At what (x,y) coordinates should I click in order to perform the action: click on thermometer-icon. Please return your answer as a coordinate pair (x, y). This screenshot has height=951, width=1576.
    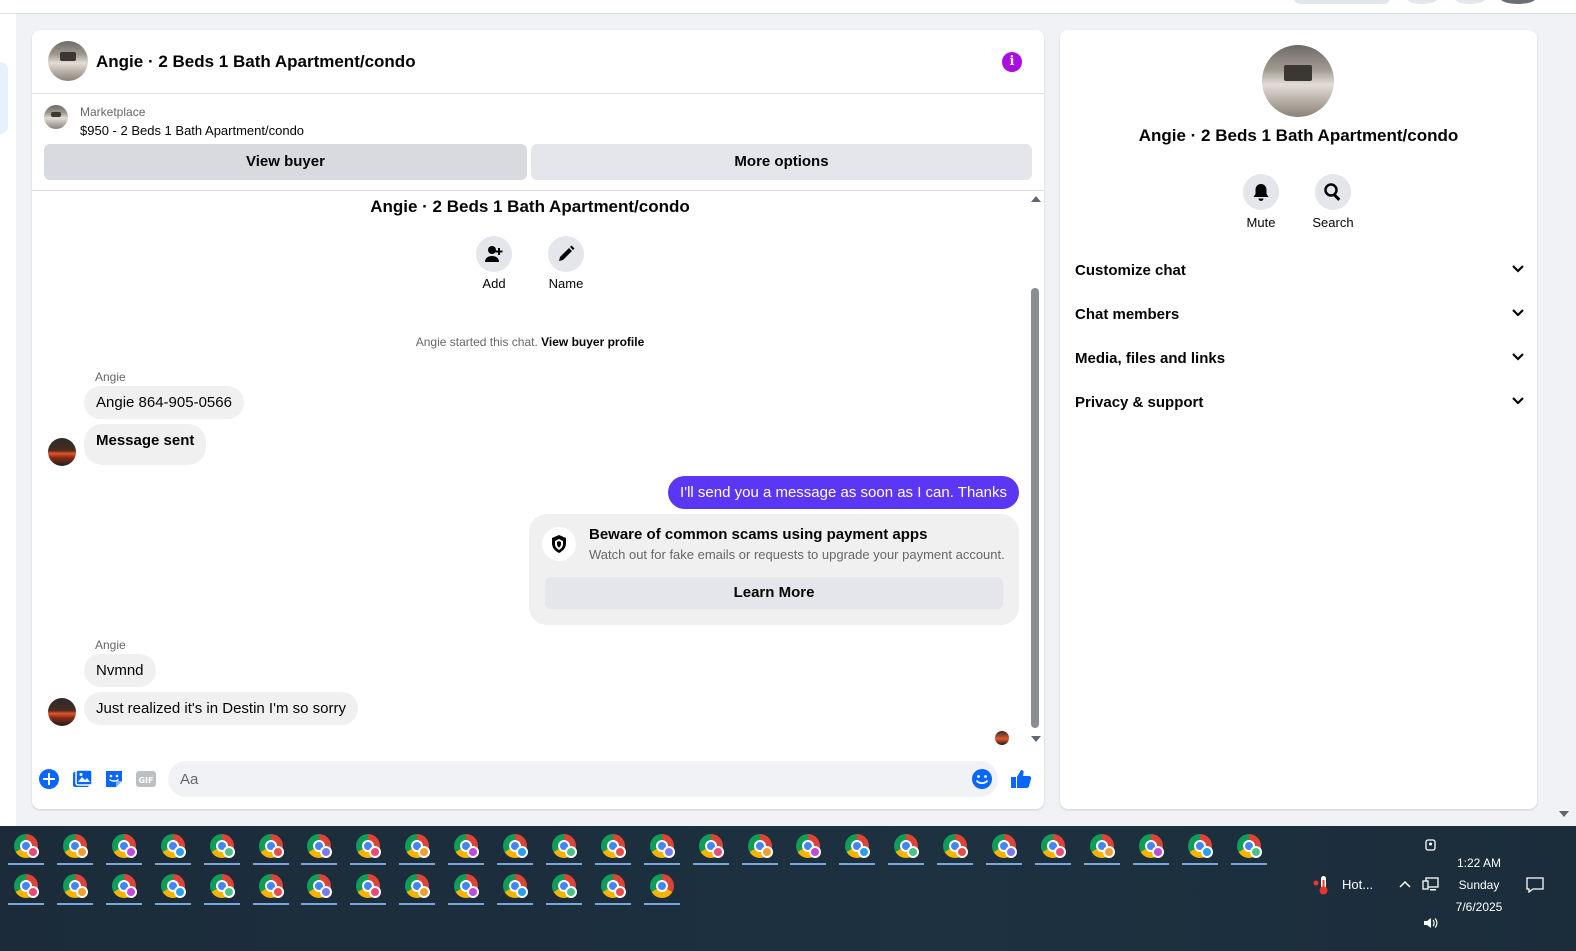
    Looking at the image, I should click on (1322, 885).